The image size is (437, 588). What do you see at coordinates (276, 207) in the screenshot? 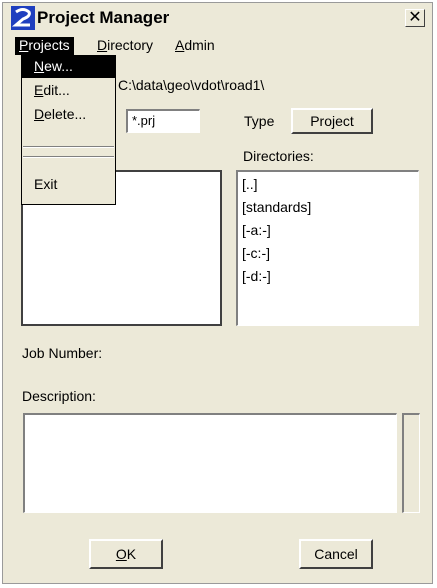
I see `directory-item: [standards]` at bounding box center [276, 207].